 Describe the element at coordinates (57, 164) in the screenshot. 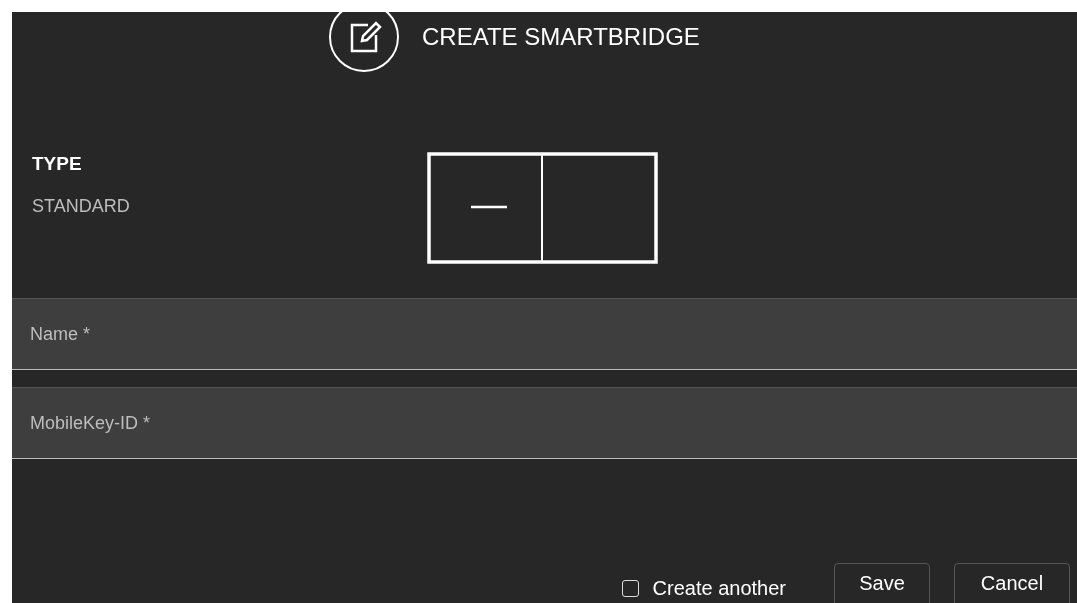

I see `type-label: TYPE` at that location.